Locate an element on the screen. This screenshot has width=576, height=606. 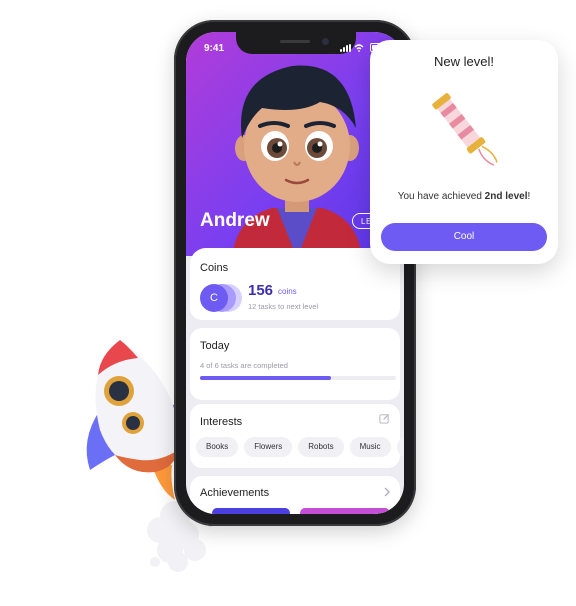
coin-unit: coins is located at coordinates (287, 291).